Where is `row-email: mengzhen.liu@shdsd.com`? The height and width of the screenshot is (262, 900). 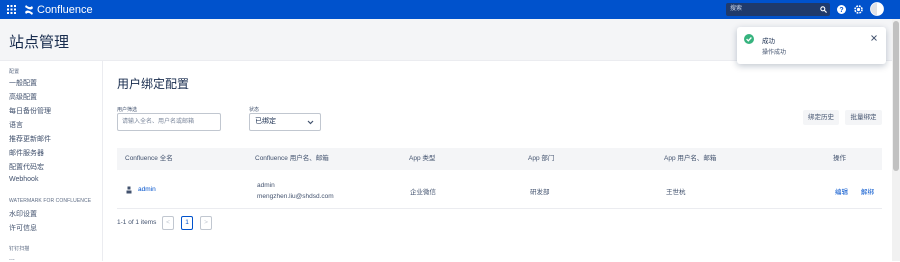 row-email: mengzhen.liu@shdsd.com is located at coordinates (295, 196).